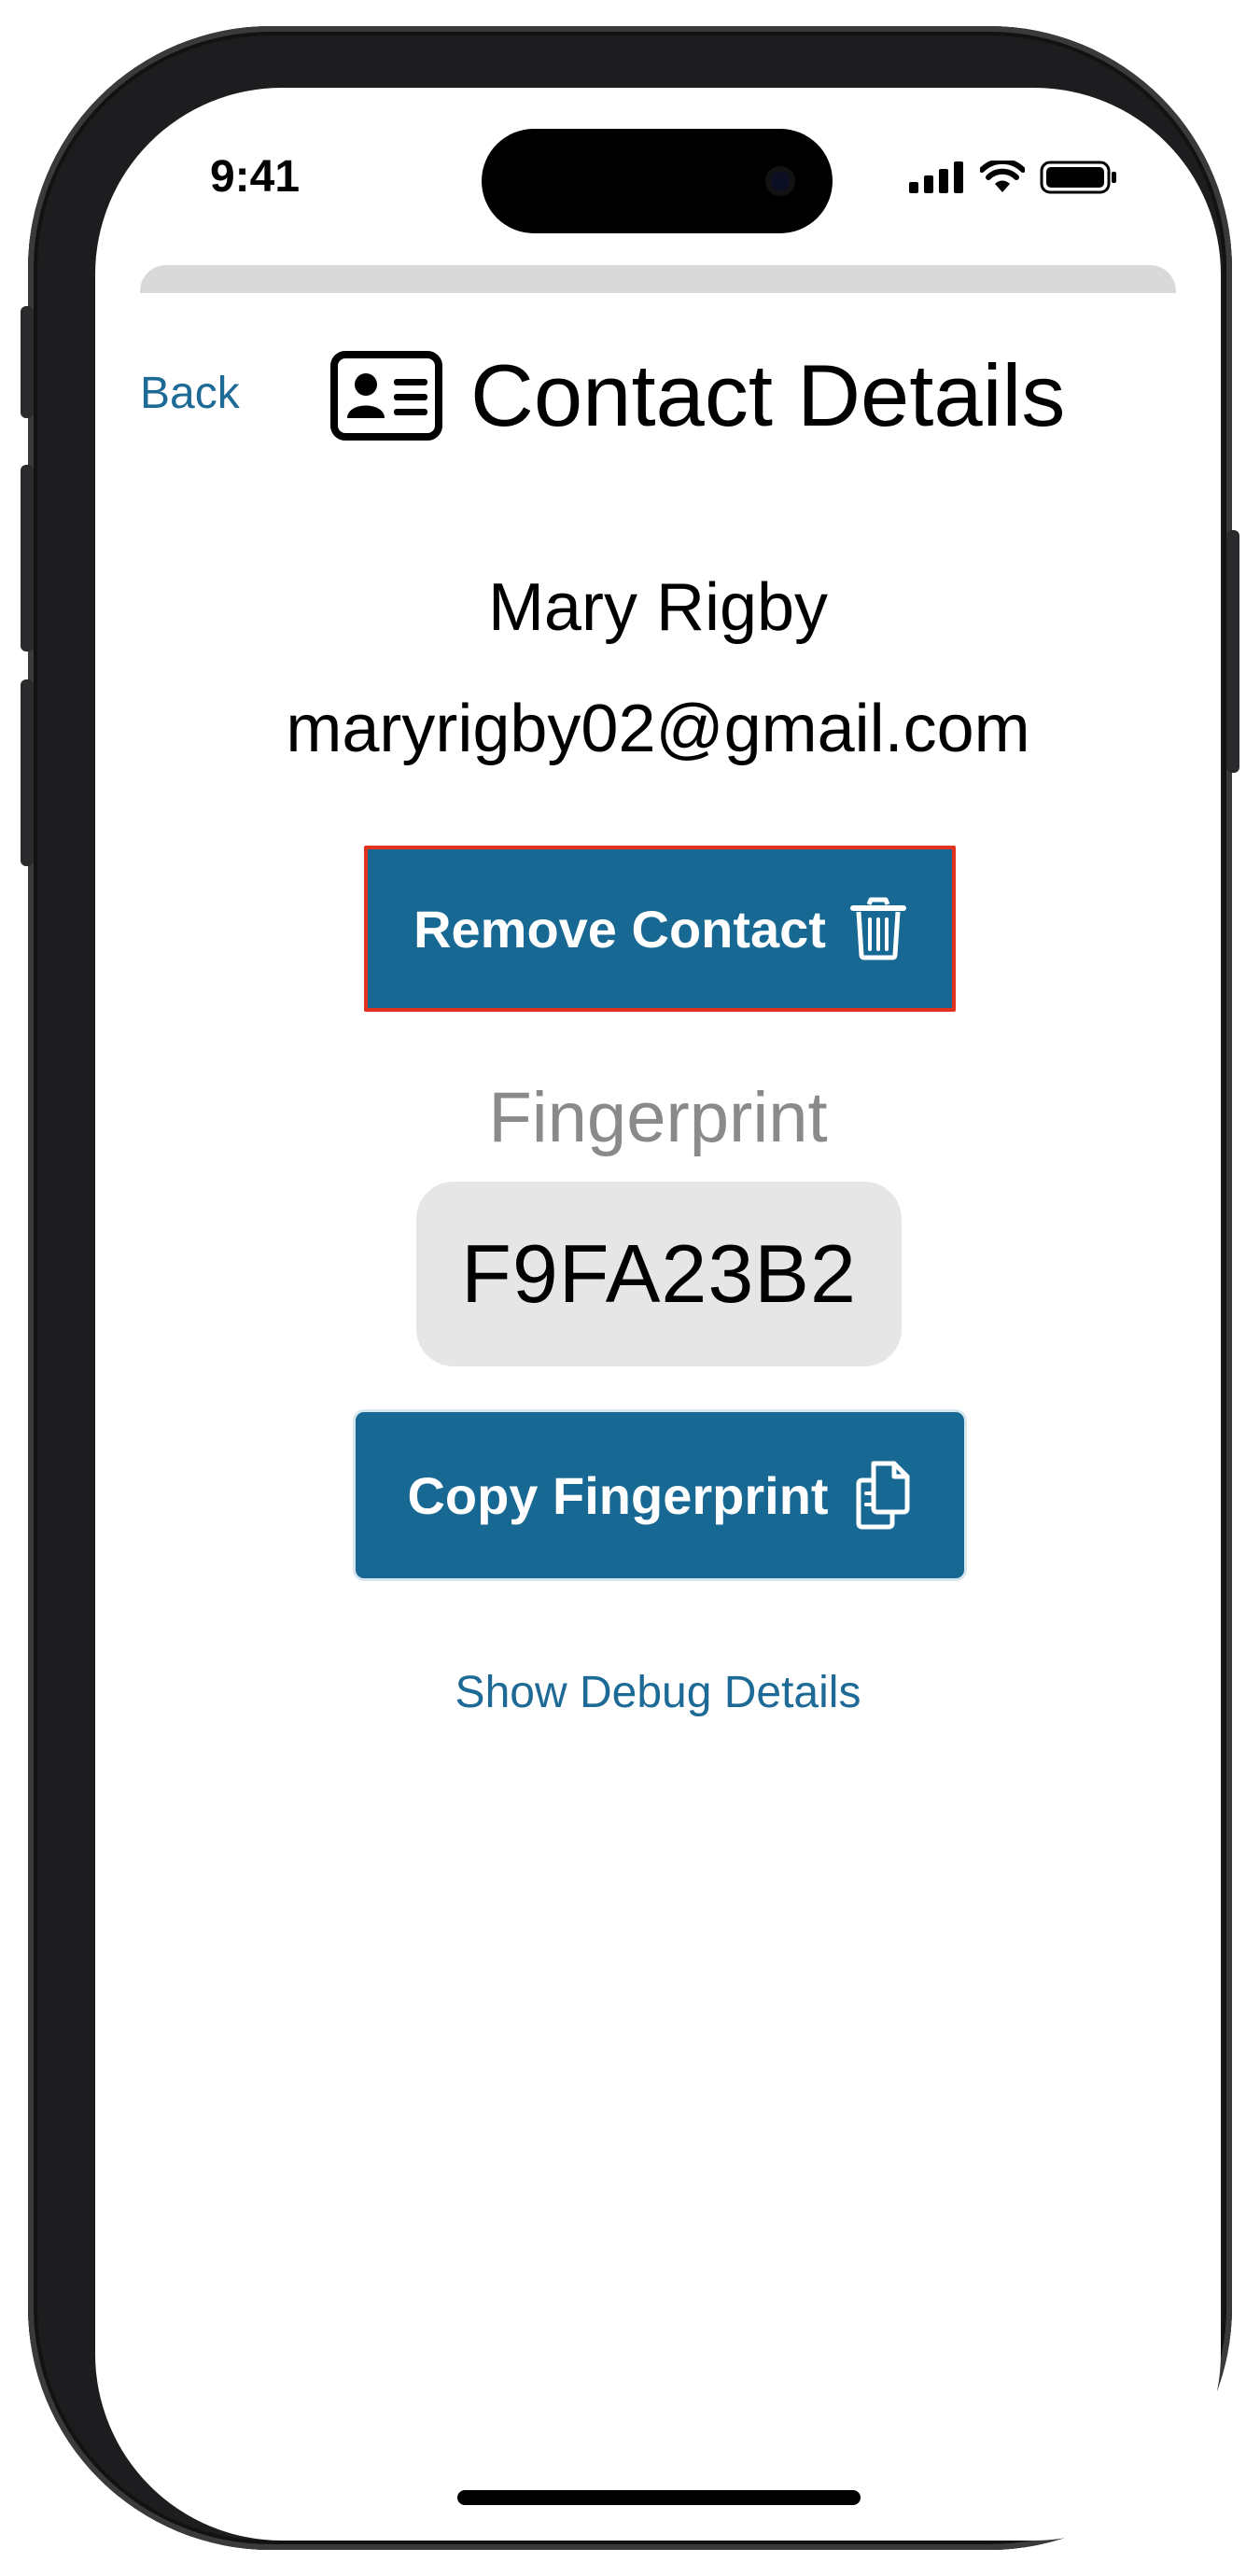 This screenshot has height=2576, width=1260. What do you see at coordinates (658, 729) in the screenshot?
I see `contact-email: maryrigby02@gmail.com` at bounding box center [658, 729].